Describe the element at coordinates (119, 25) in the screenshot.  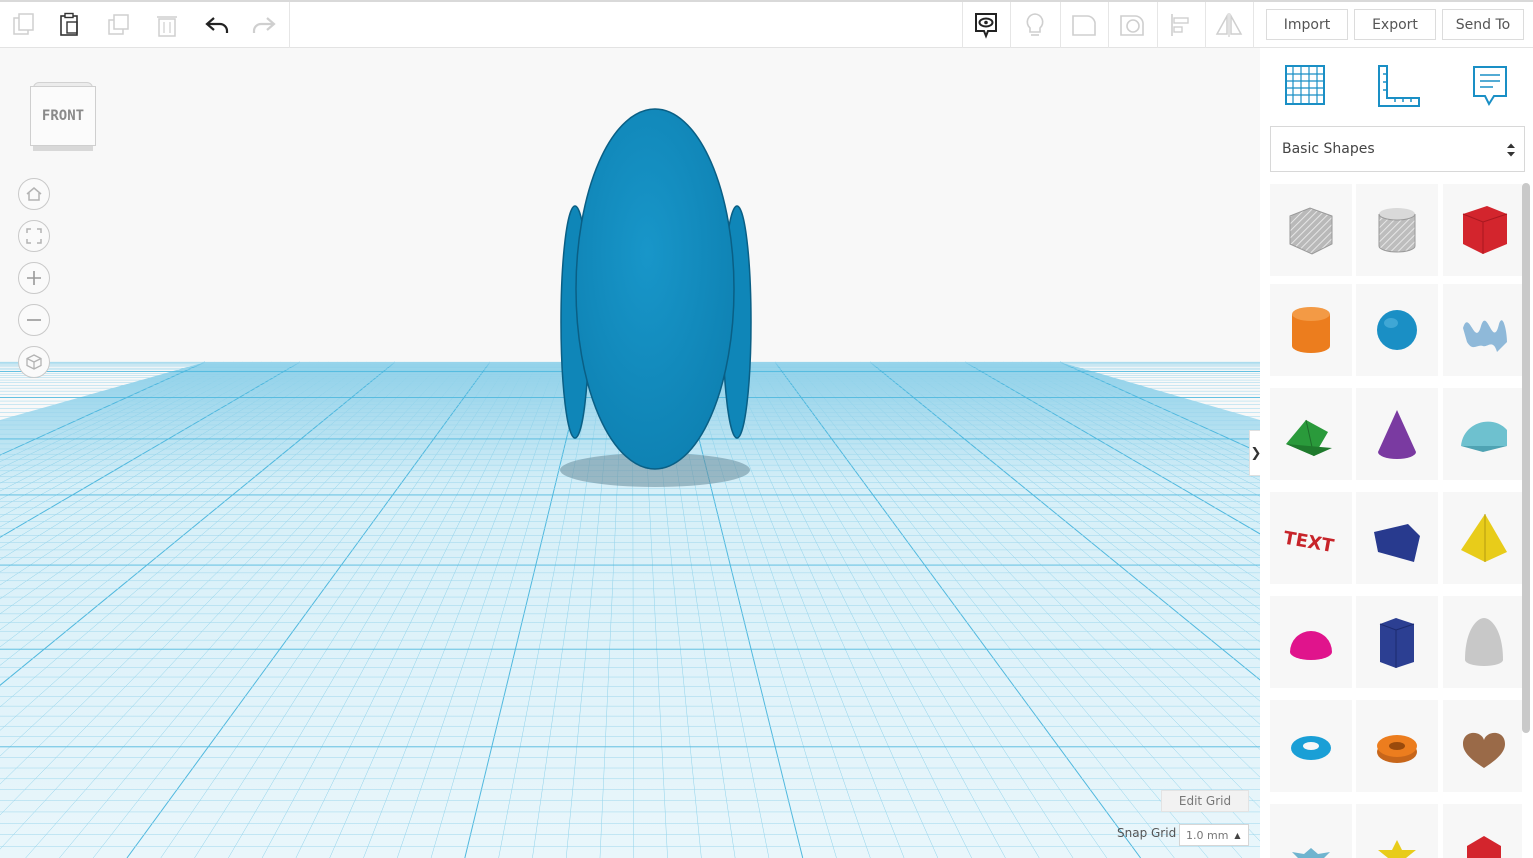
I see `duplicate-icon` at that location.